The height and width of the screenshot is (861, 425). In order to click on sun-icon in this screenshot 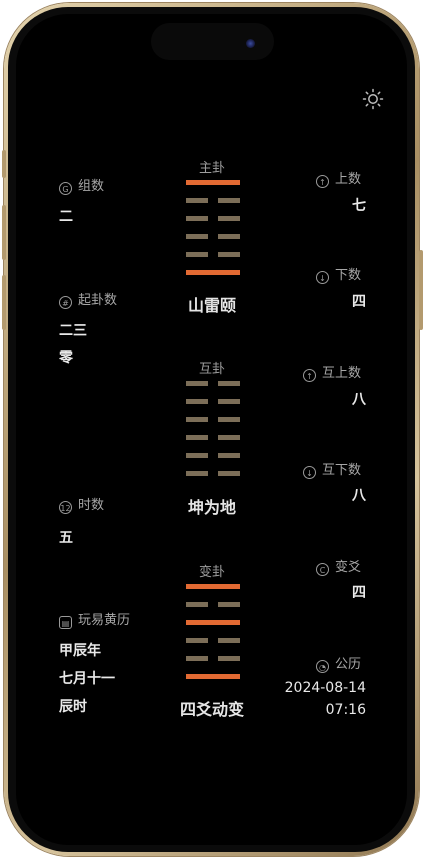, I will do `click(373, 99)`.